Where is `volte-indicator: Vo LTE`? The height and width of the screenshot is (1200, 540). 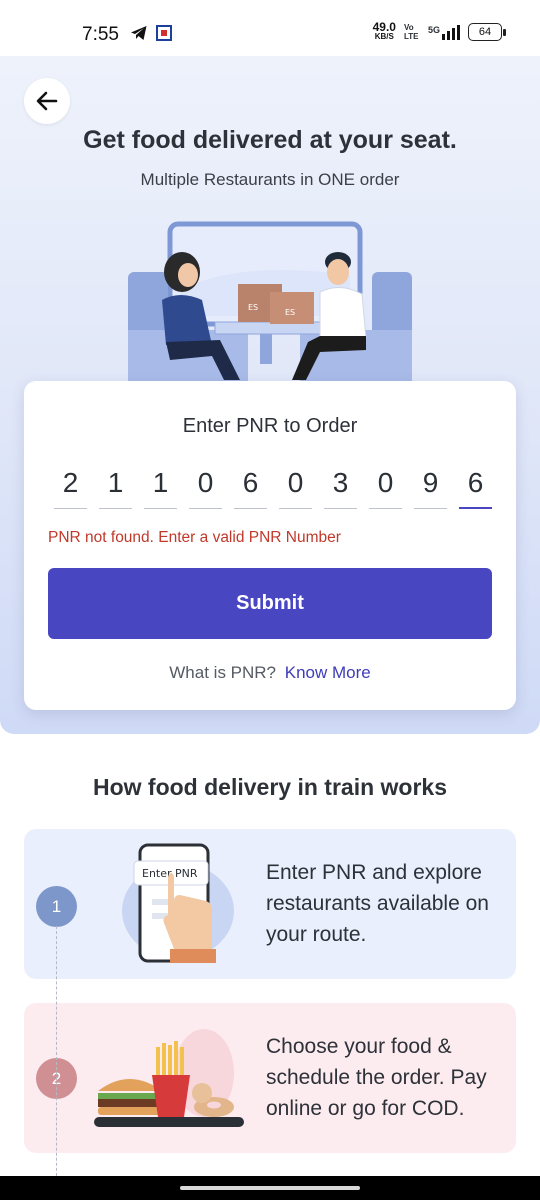 volte-indicator: Vo LTE is located at coordinates (411, 32).